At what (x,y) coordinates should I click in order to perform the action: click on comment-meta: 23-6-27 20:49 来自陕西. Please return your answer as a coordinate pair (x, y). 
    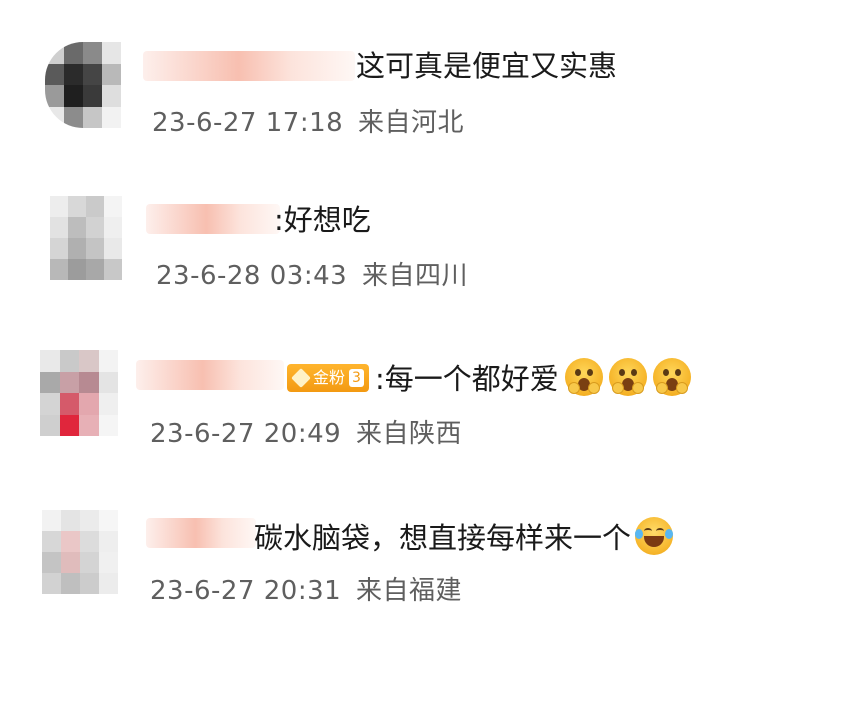
    Looking at the image, I should click on (306, 434).